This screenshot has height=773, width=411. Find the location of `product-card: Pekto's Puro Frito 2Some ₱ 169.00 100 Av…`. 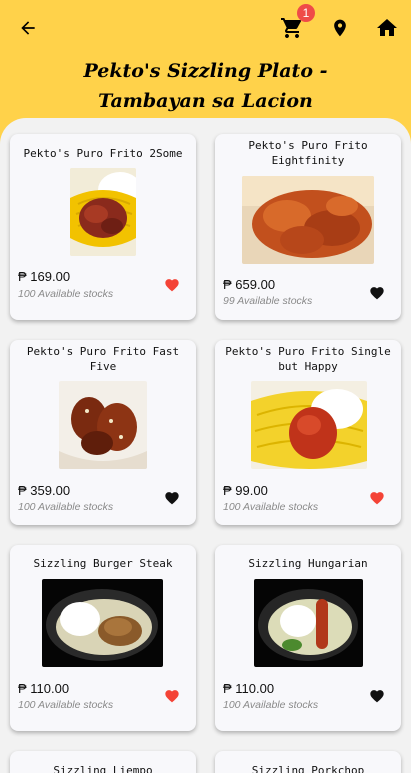

product-card: Pekto's Puro Frito 2Some ₱ 169.00 100 Av… is located at coordinates (103, 227).